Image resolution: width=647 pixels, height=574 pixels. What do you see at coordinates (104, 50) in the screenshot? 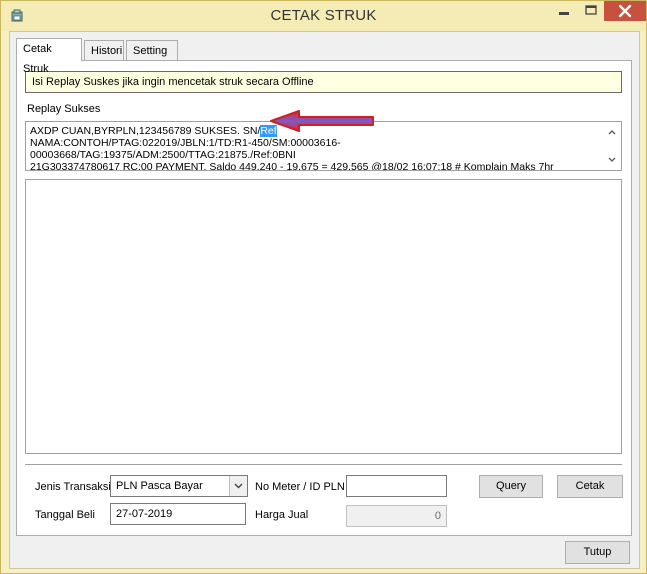
I see `tab-histori: Histori` at bounding box center [104, 50].